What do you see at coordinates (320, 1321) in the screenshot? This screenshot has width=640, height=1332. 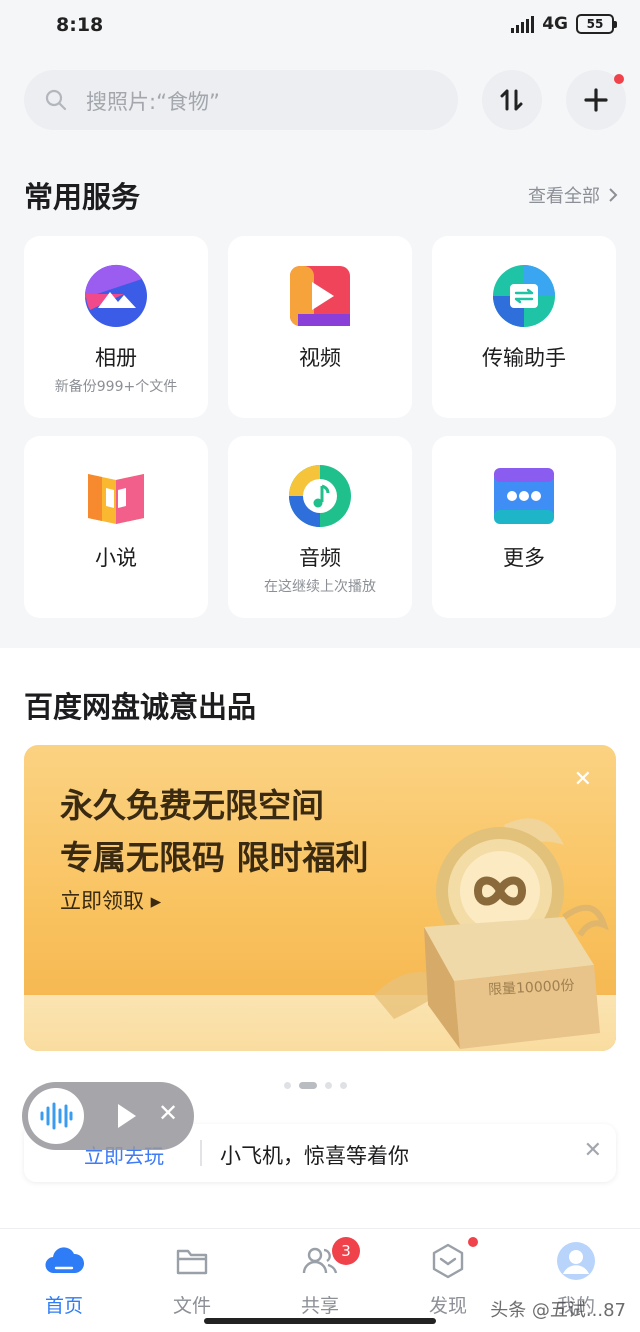 I see `home-indicator` at bounding box center [320, 1321].